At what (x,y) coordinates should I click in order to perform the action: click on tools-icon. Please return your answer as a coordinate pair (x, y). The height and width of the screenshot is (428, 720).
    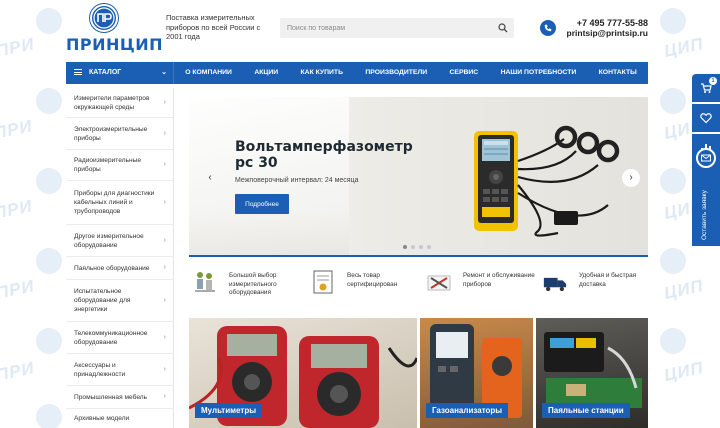
    Looking at the image, I should click on (439, 283).